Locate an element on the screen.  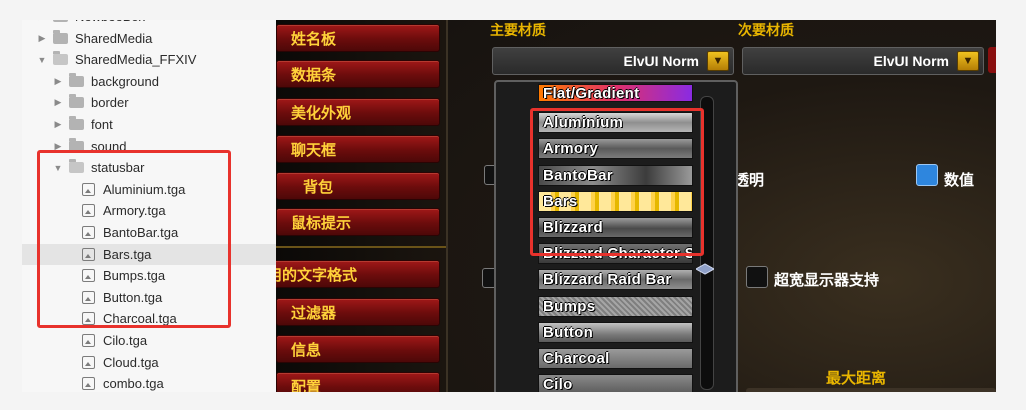
transparent-label: 透明 is located at coordinates (749, 180).